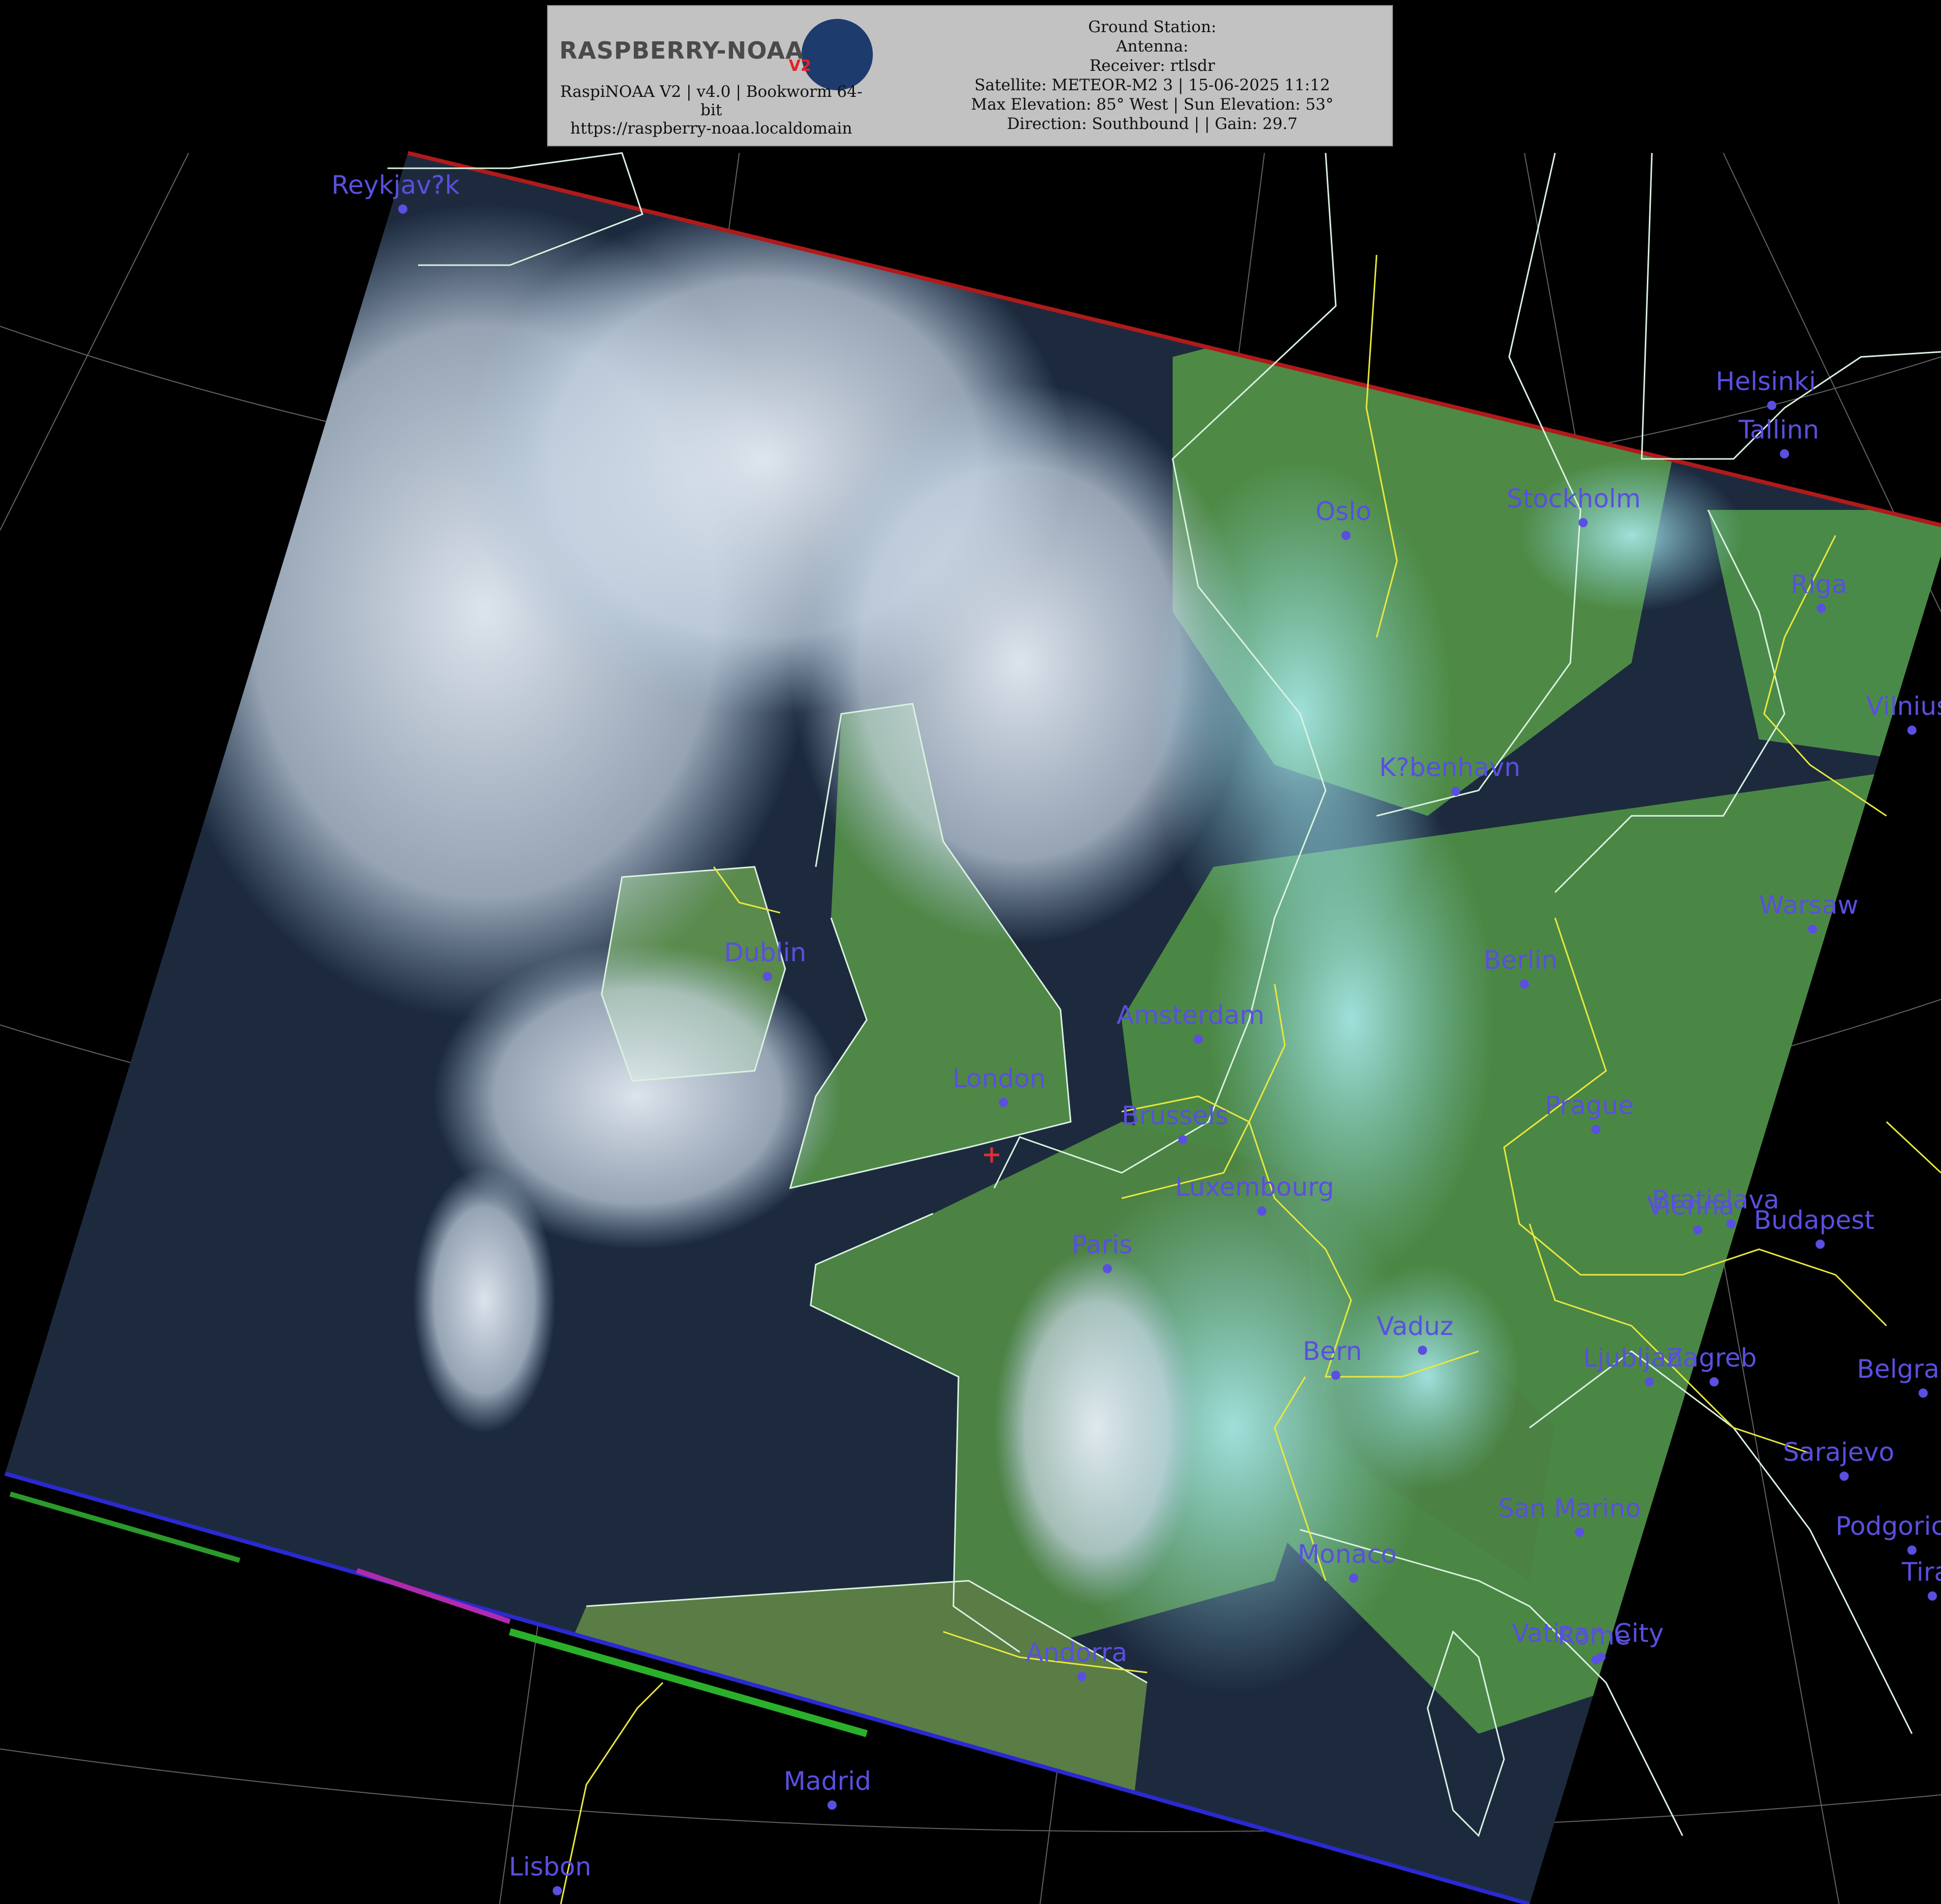 The width and height of the screenshot is (1941, 1904). I want to click on city-label-dublin: Dublin, so click(765, 952).